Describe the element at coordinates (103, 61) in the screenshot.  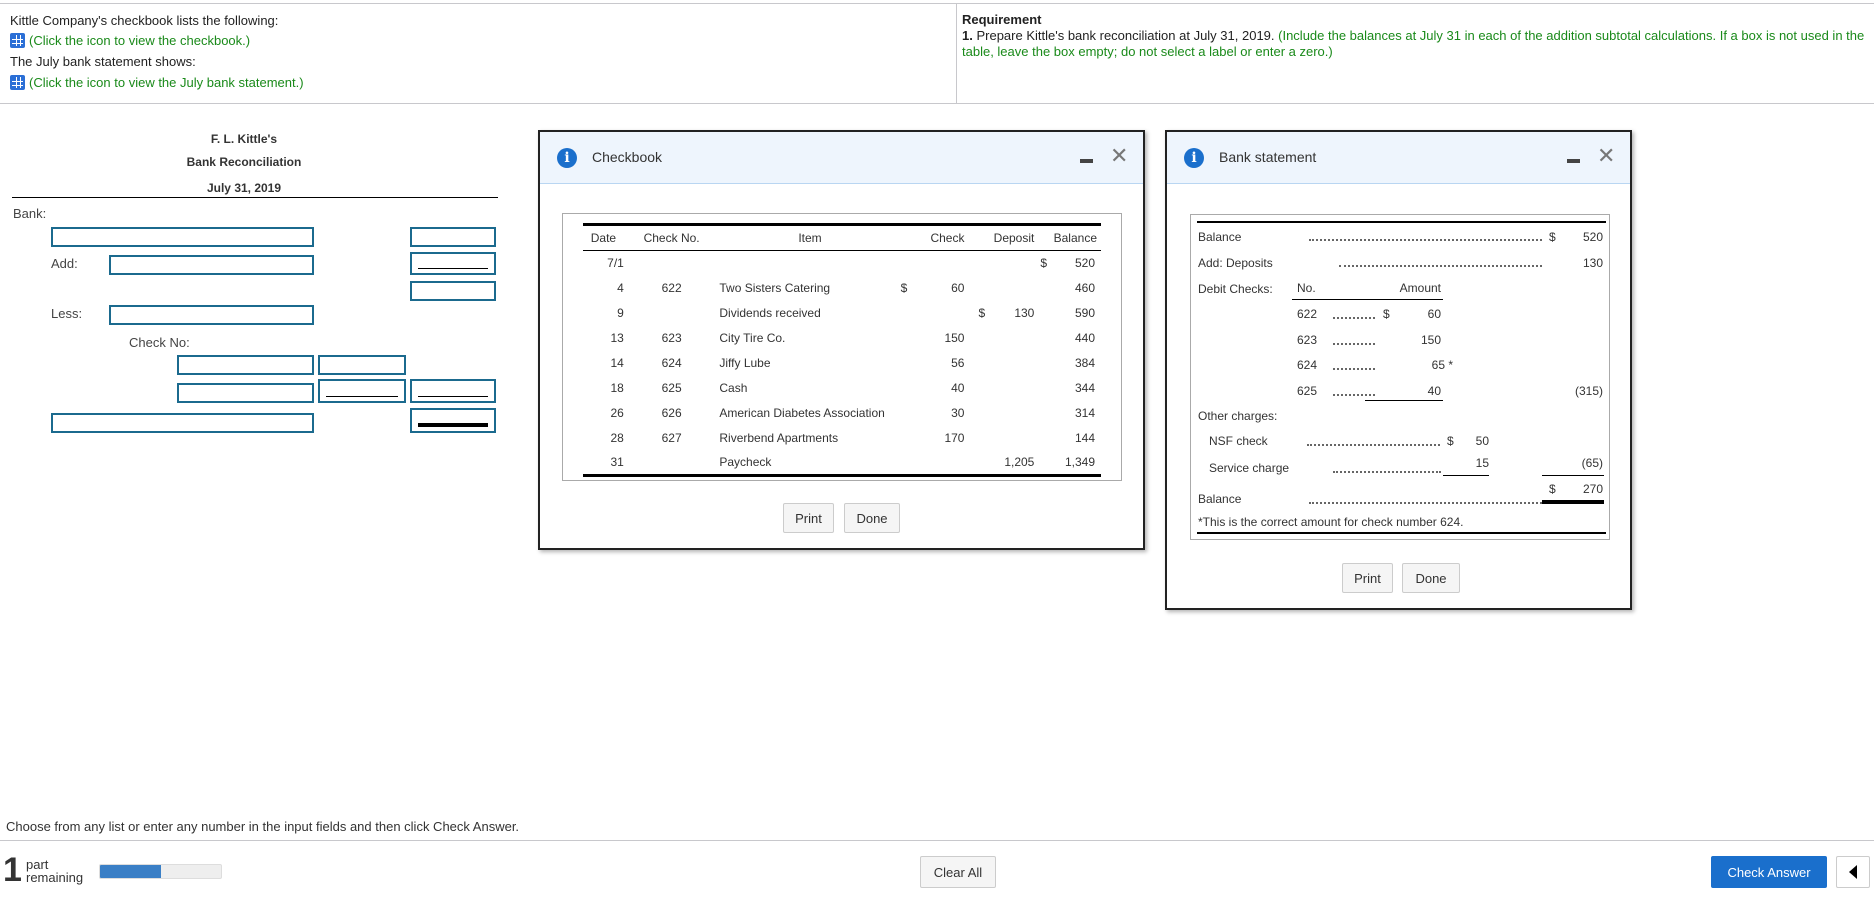
I see `problem-line-2: The July bank statement shows:` at that location.